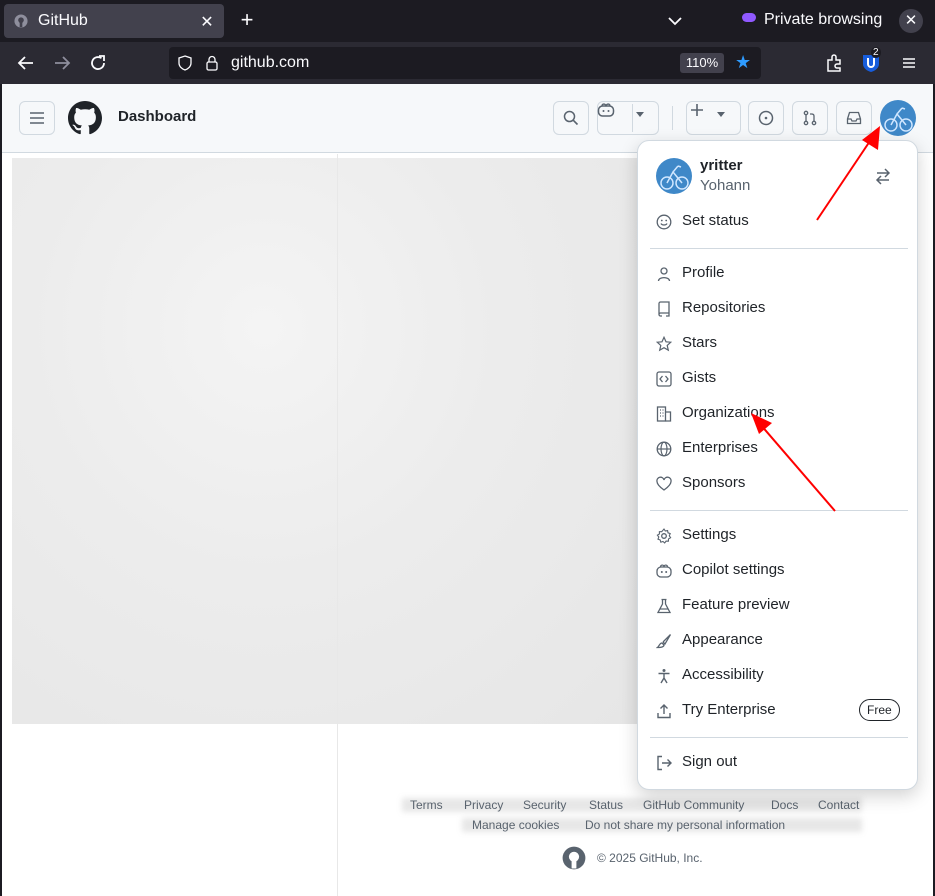  Describe the element at coordinates (574, 858) in the screenshot. I see `footer-github-logo-icon` at that location.